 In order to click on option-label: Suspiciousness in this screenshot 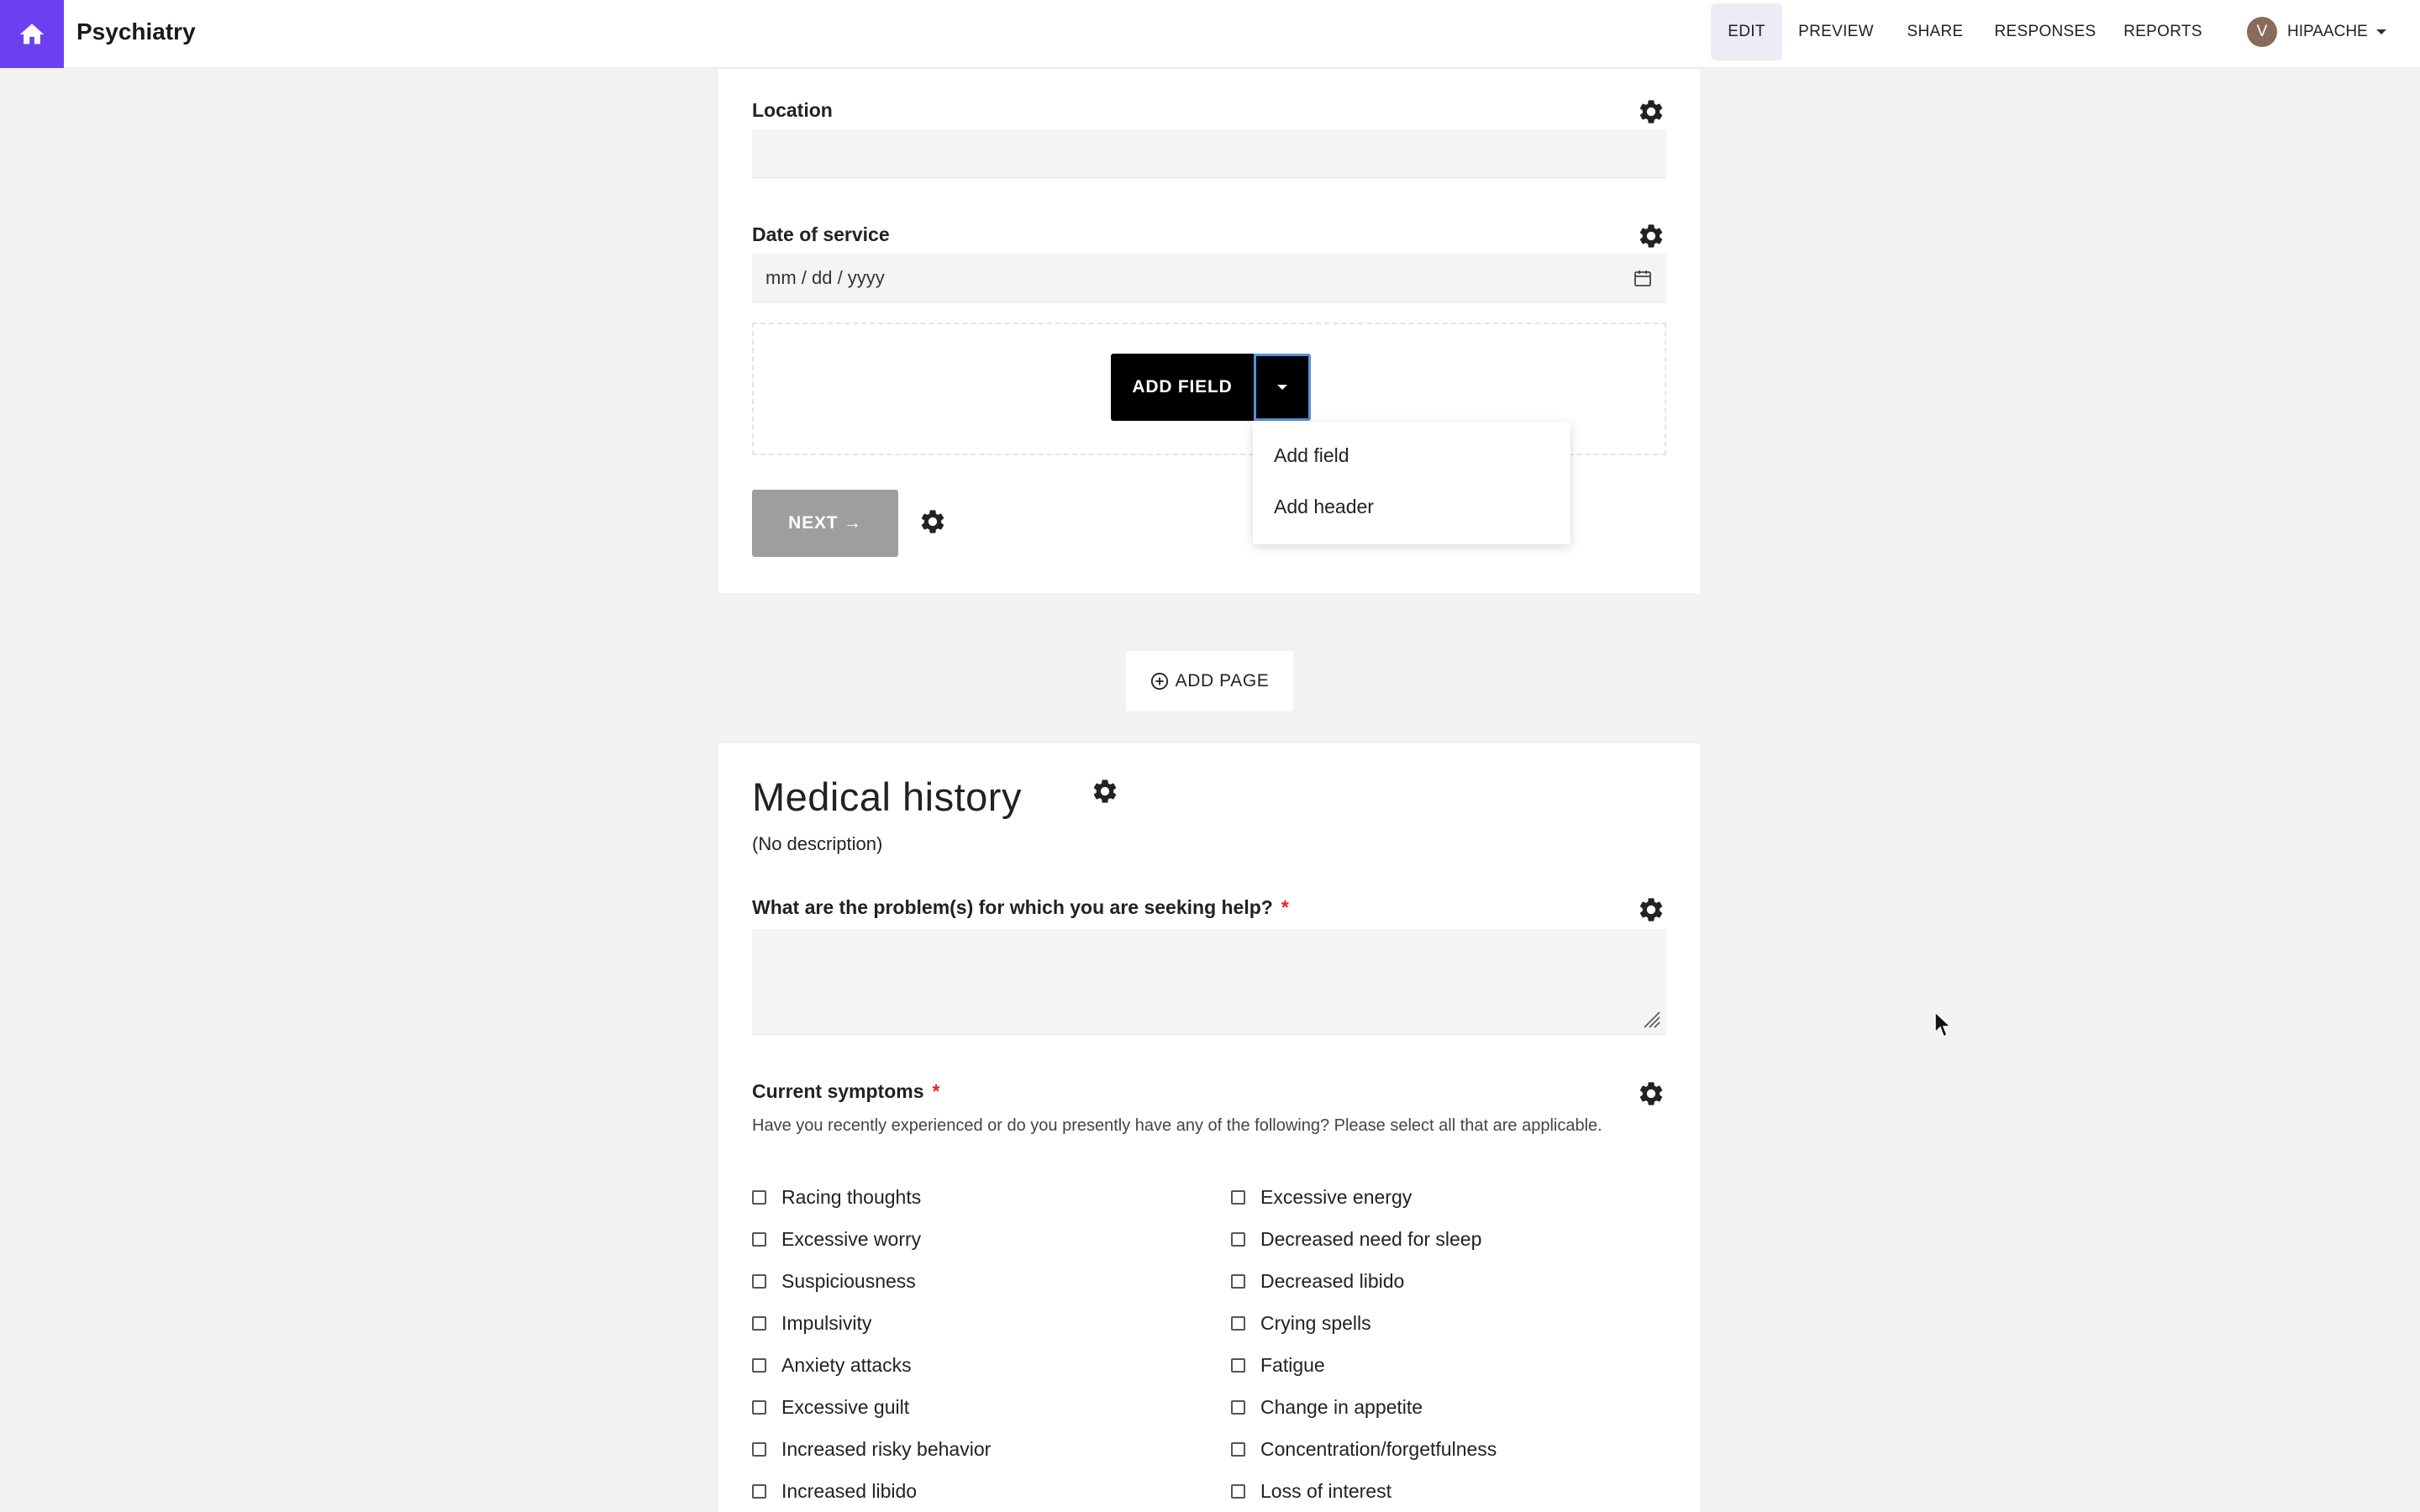, I will do `click(848, 1281)`.